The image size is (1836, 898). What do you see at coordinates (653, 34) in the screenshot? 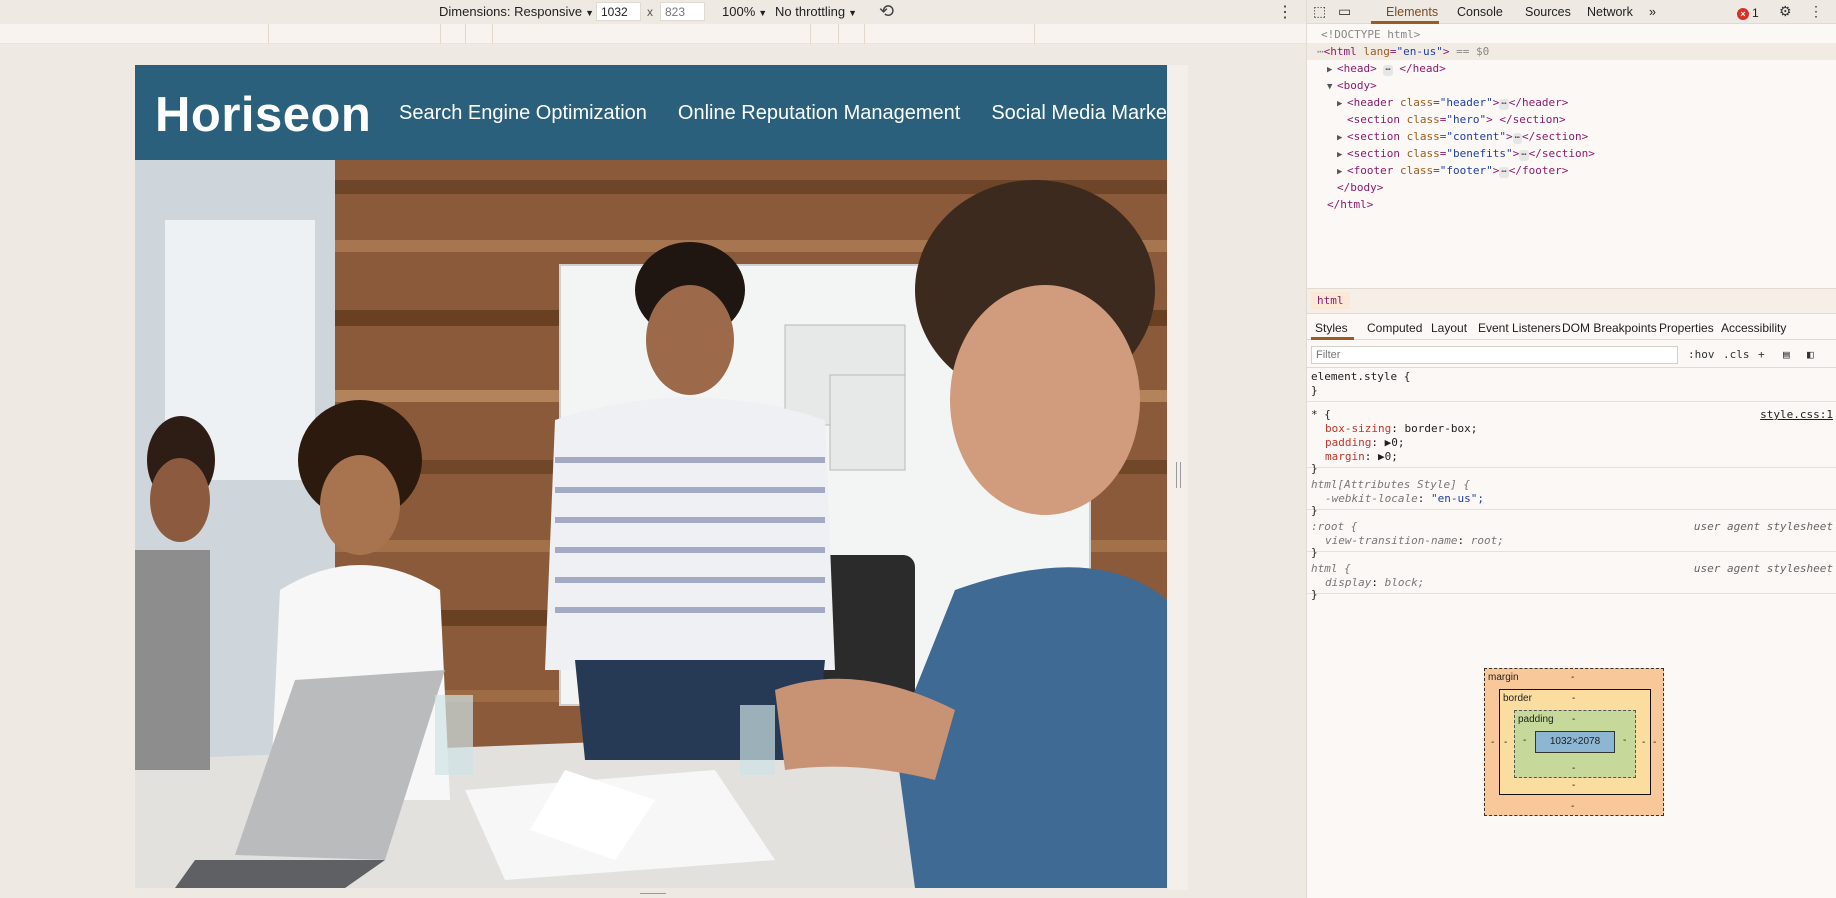
I see `media-query-ruler` at bounding box center [653, 34].